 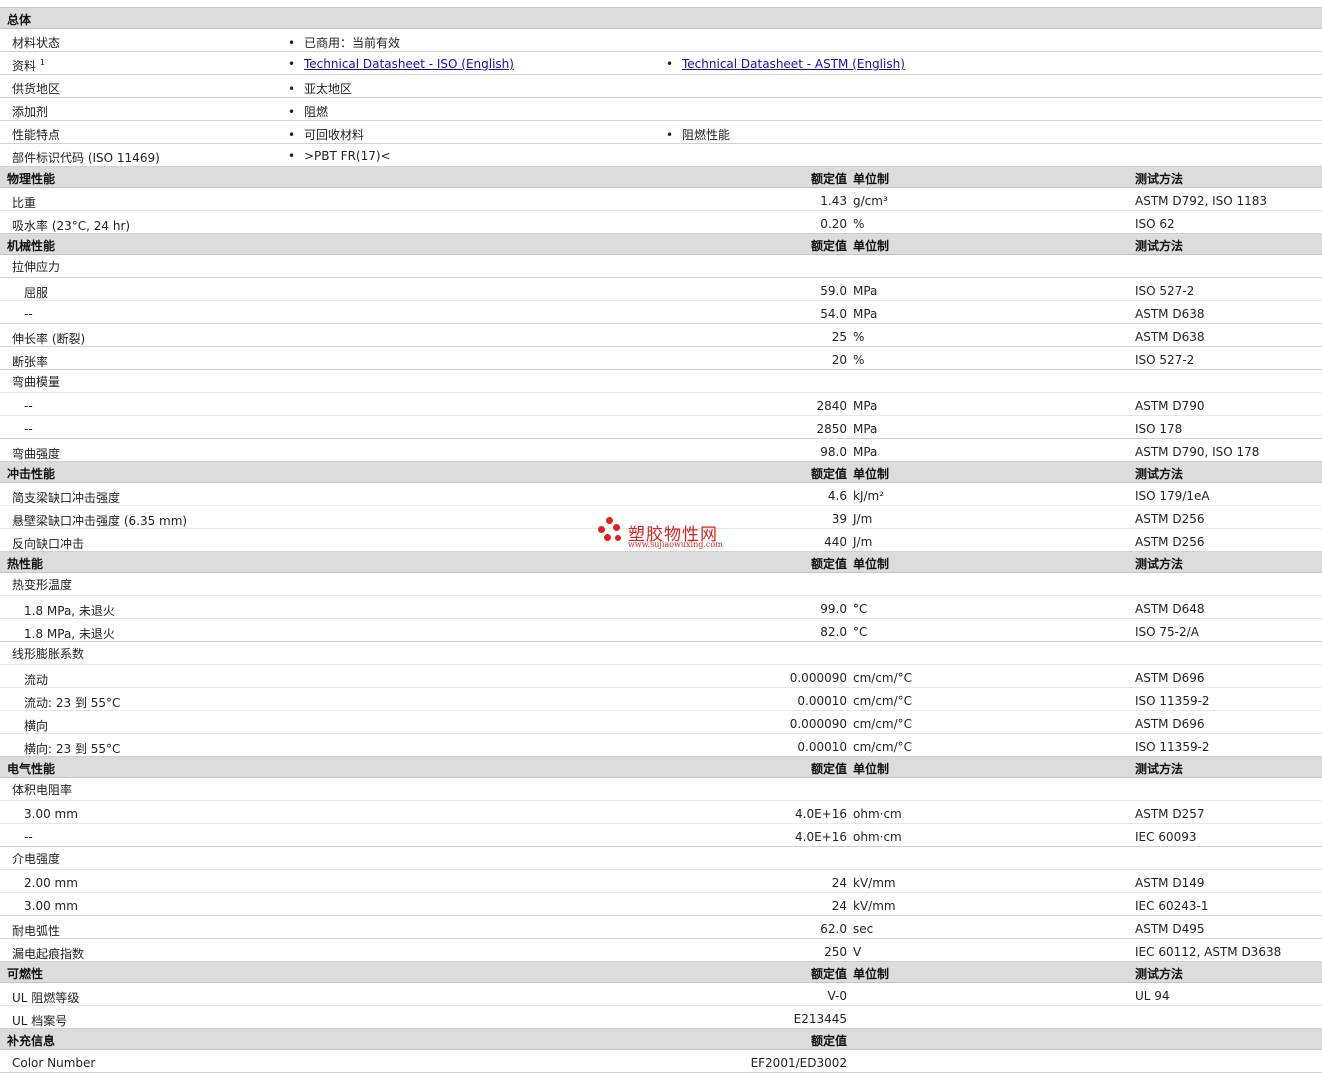 I want to click on property-row: 简支梁缺口冲击强度 4.6 kJ/m² ISO 179/1eA, so click(x=661, y=494).